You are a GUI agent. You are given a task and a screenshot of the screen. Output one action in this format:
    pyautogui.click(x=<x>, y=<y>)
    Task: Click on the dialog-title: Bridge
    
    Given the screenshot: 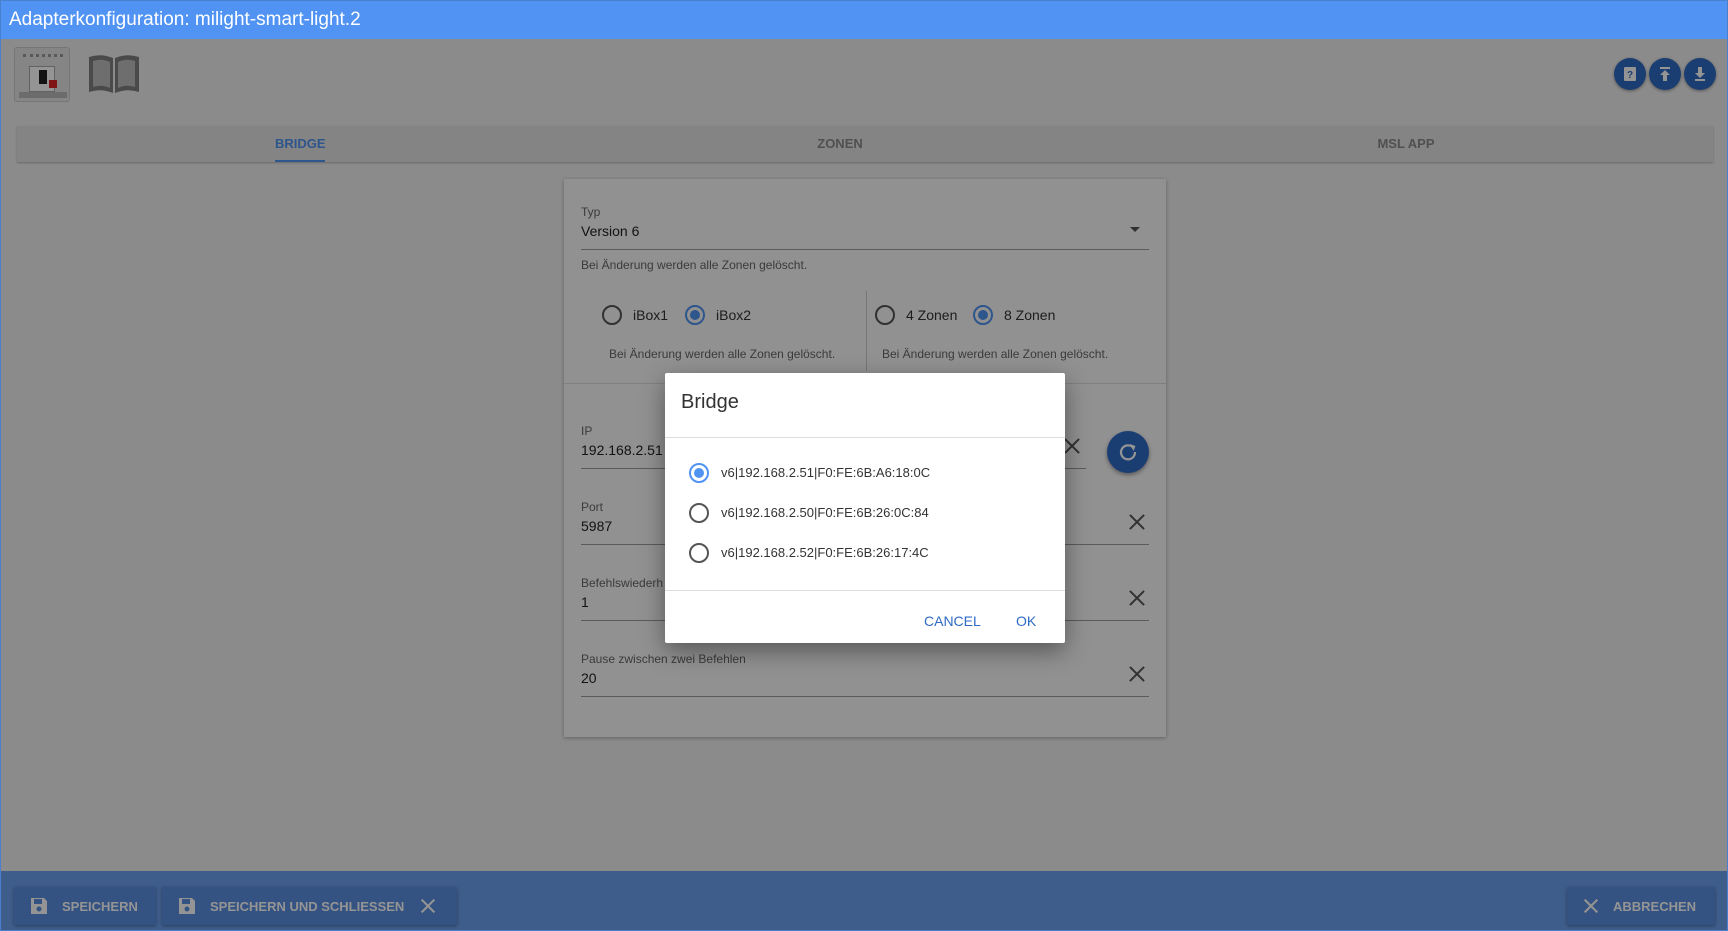 What is the action you would take?
    pyautogui.click(x=710, y=402)
    